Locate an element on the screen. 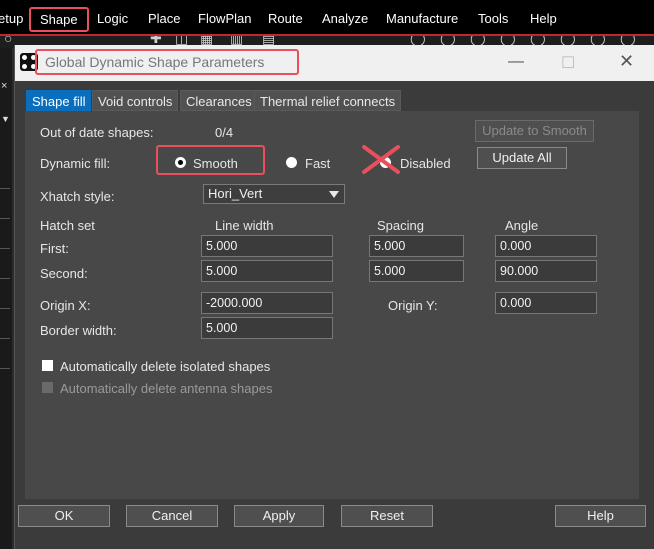 The height and width of the screenshot is (549, 654). auto-delete-antenna-label: Automatically delete antenna shapes is located at coordinates (166, 388).